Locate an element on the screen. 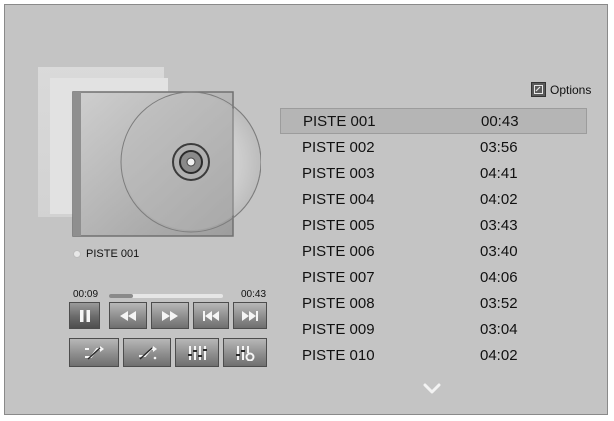  shuffle-icon is located at coordinates (94, 352).